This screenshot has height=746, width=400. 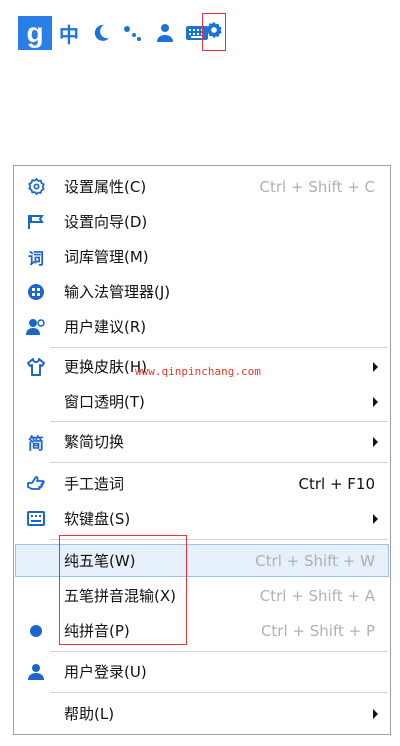 I want to click on menu-item-label: 设置属性(C), so click(x=105, y=187).